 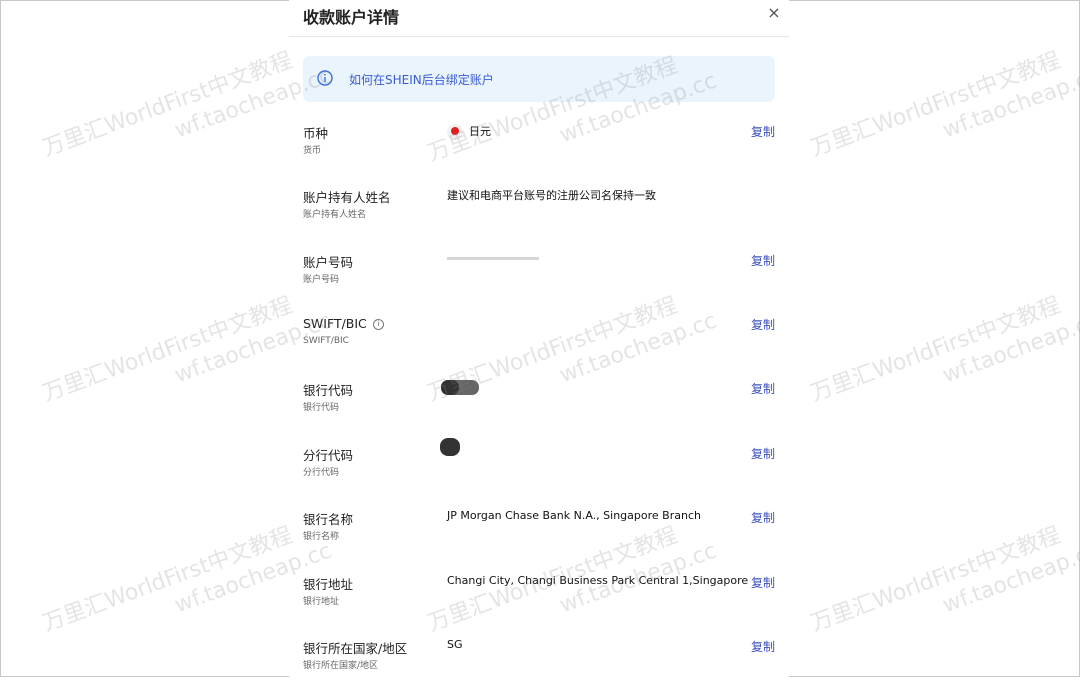 I want to click on bank-country-sublabel: 银行所在国家/地区, so click(x=341, y=666).